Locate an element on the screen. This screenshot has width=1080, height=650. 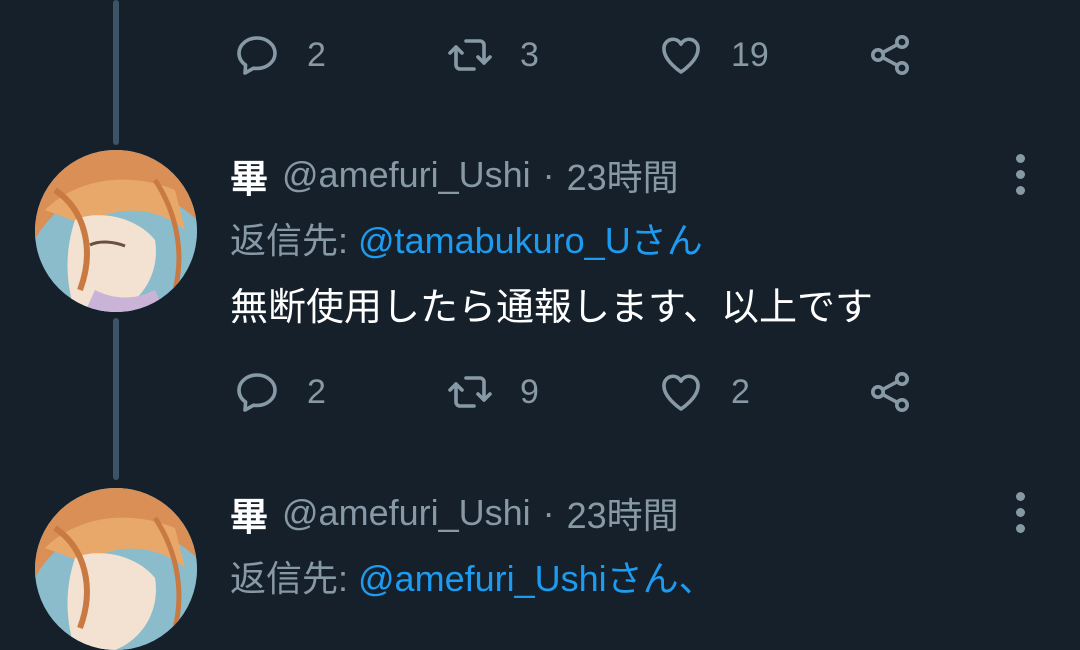
tweet-text: 無断使用したら通報します、以上です is located at coordinates (551, 307).